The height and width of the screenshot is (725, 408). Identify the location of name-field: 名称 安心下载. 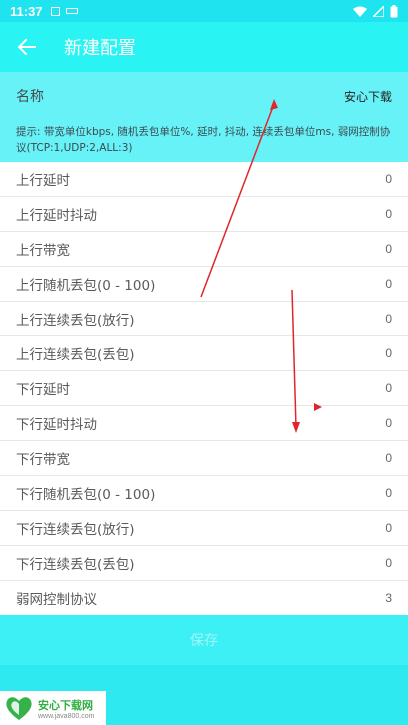
(204, 96).